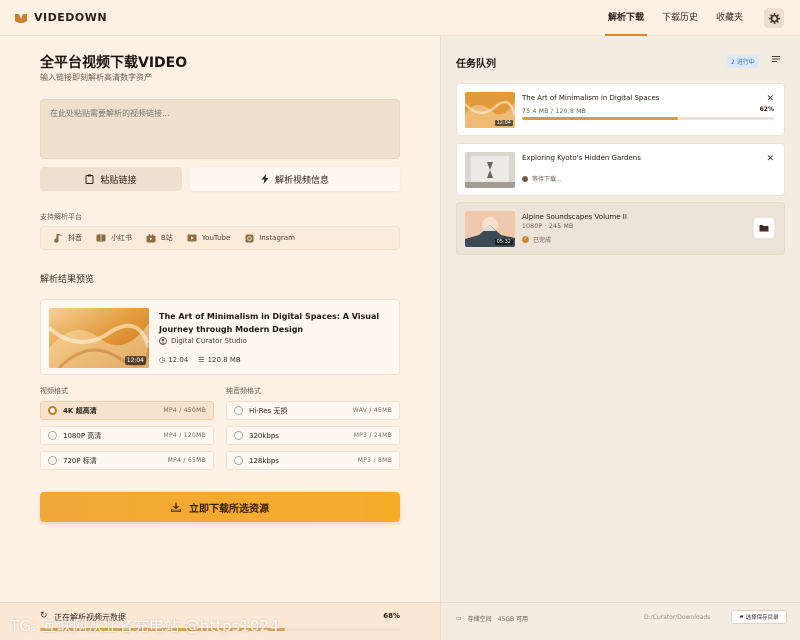 The height and width of the screenshot is (640, 800). I want to click on task-progress-fill, so click(600, 118).